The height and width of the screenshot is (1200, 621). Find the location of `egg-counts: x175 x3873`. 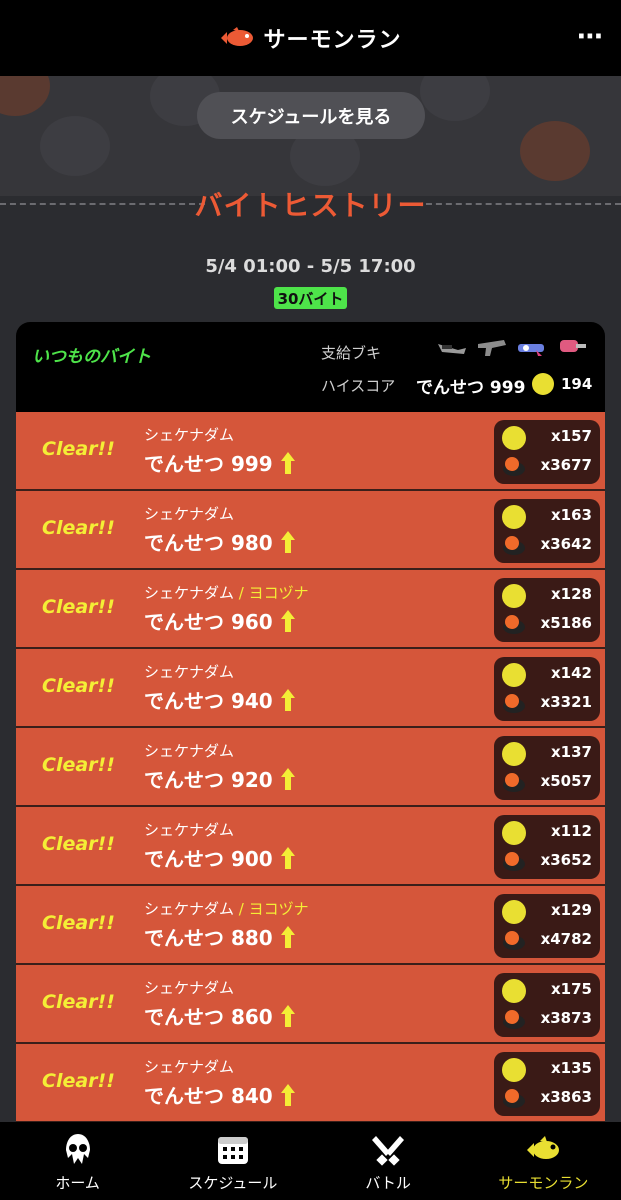

egg-counts: x175 x3873 is located at coordinates (547, 1005).